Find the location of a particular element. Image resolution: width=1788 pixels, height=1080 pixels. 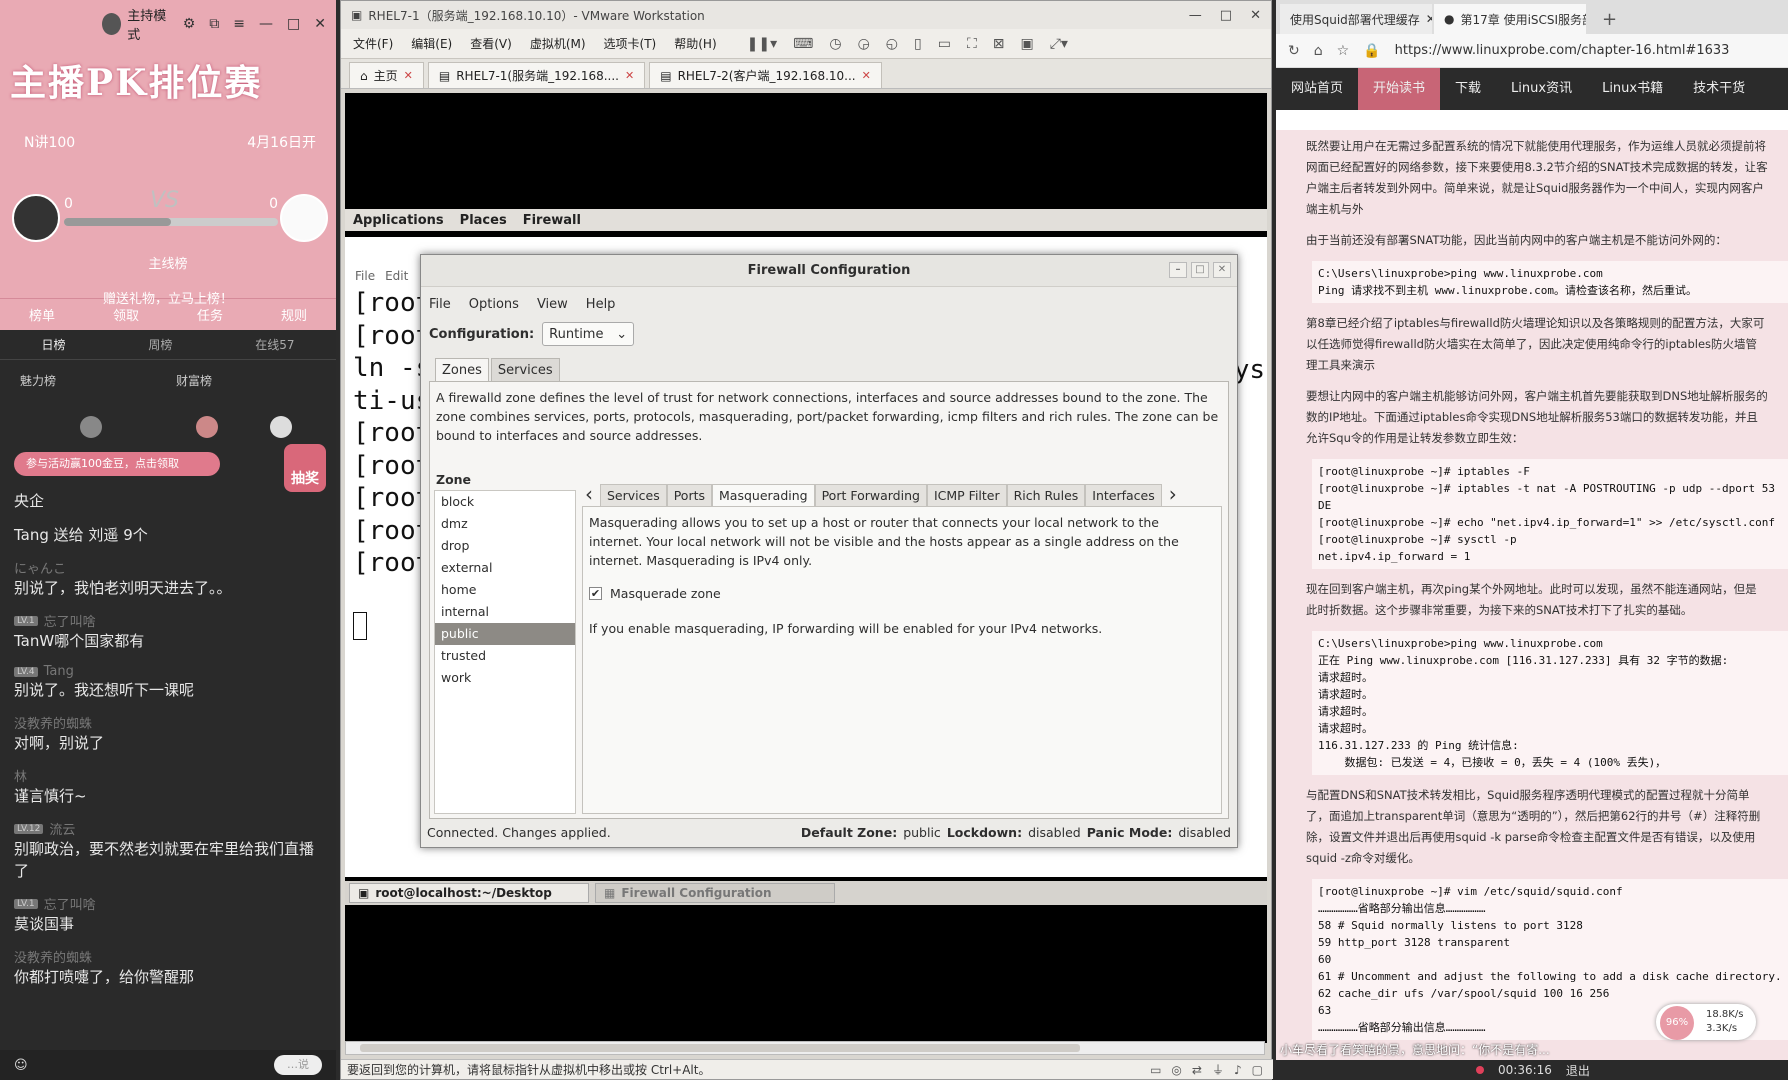

menu-rank: 榜单 is located at coordinates (42, 314).